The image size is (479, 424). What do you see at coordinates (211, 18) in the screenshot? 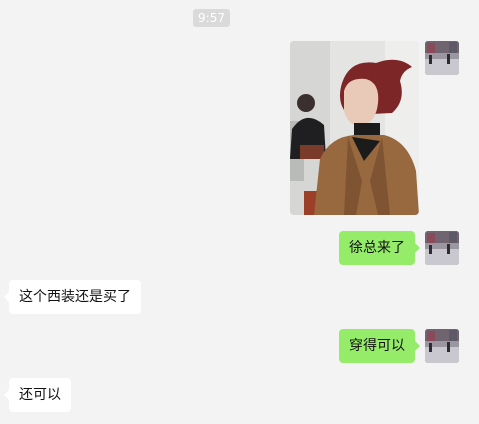
I see `message-timestamp: 9:57` at bounding box center [211, 18].